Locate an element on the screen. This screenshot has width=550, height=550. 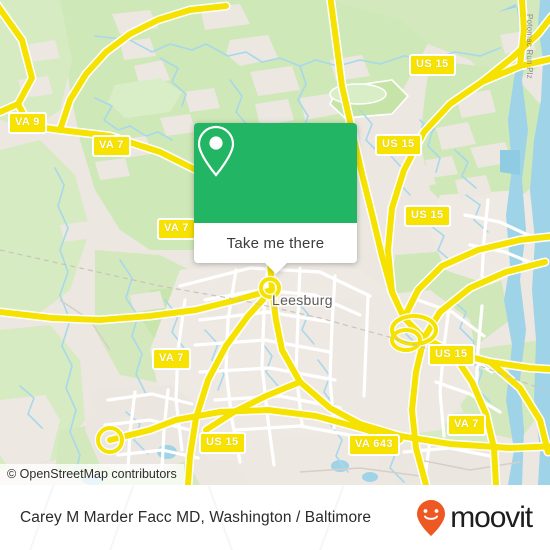
place-label-leesburg: Leesburg is located at coordinates (302, 300).